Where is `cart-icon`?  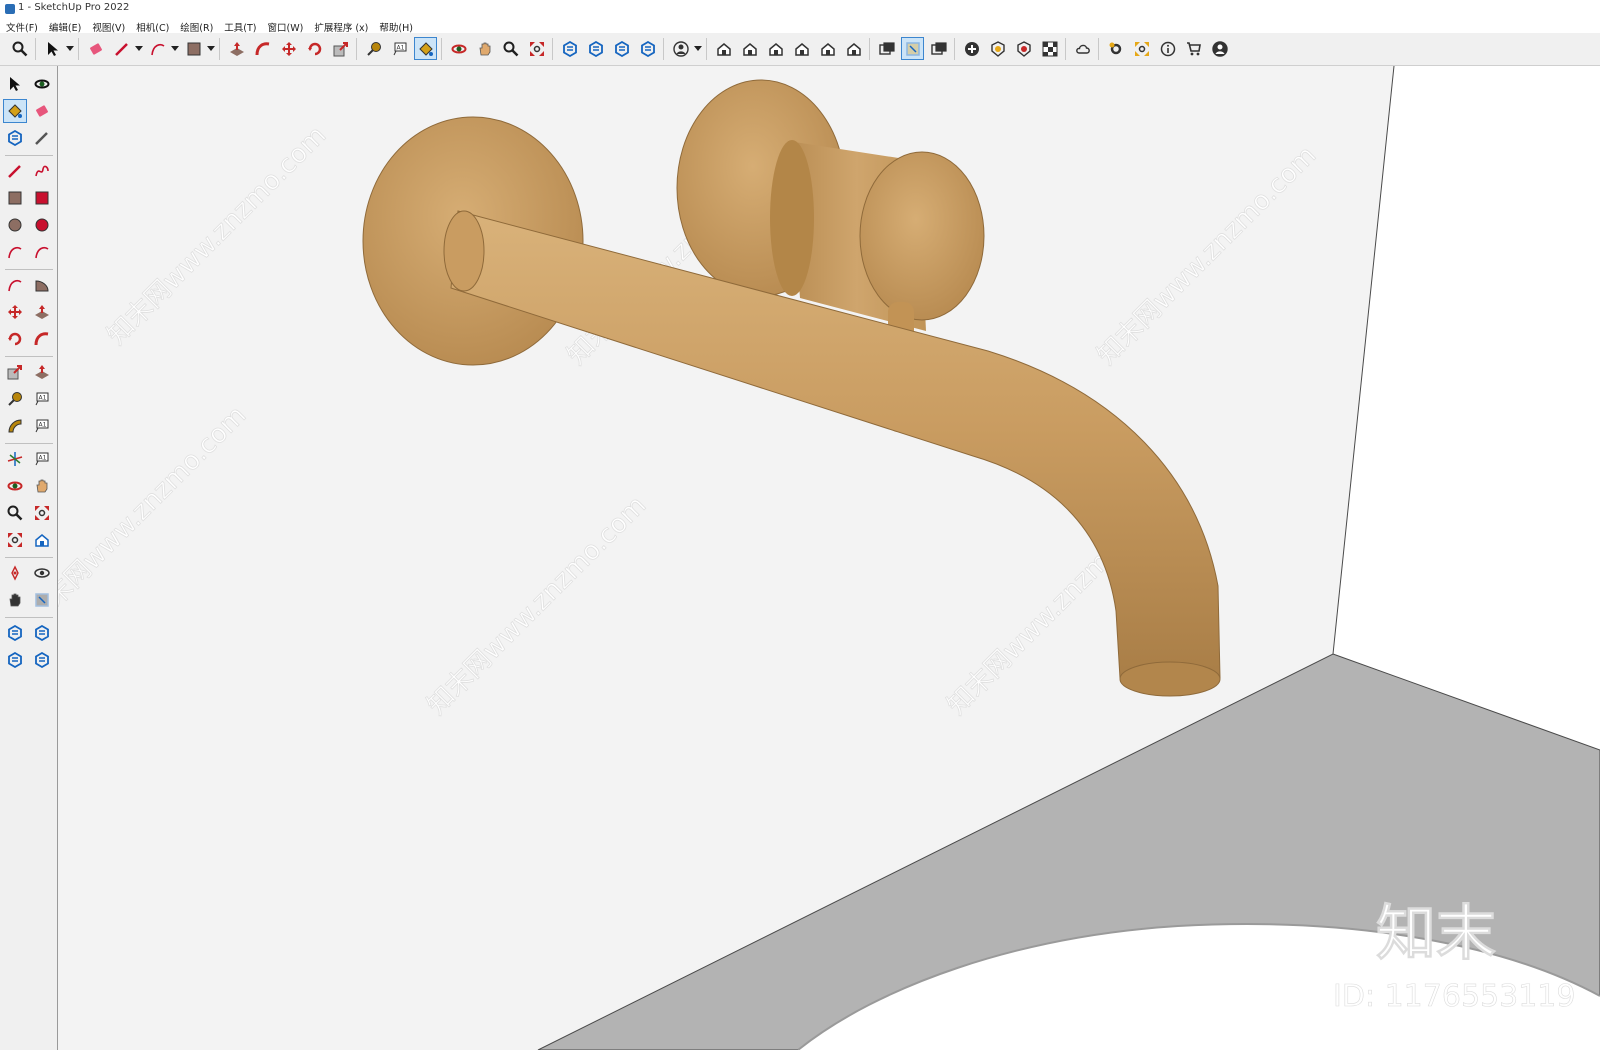 cart-icon is located at coordinates (1193, 48).